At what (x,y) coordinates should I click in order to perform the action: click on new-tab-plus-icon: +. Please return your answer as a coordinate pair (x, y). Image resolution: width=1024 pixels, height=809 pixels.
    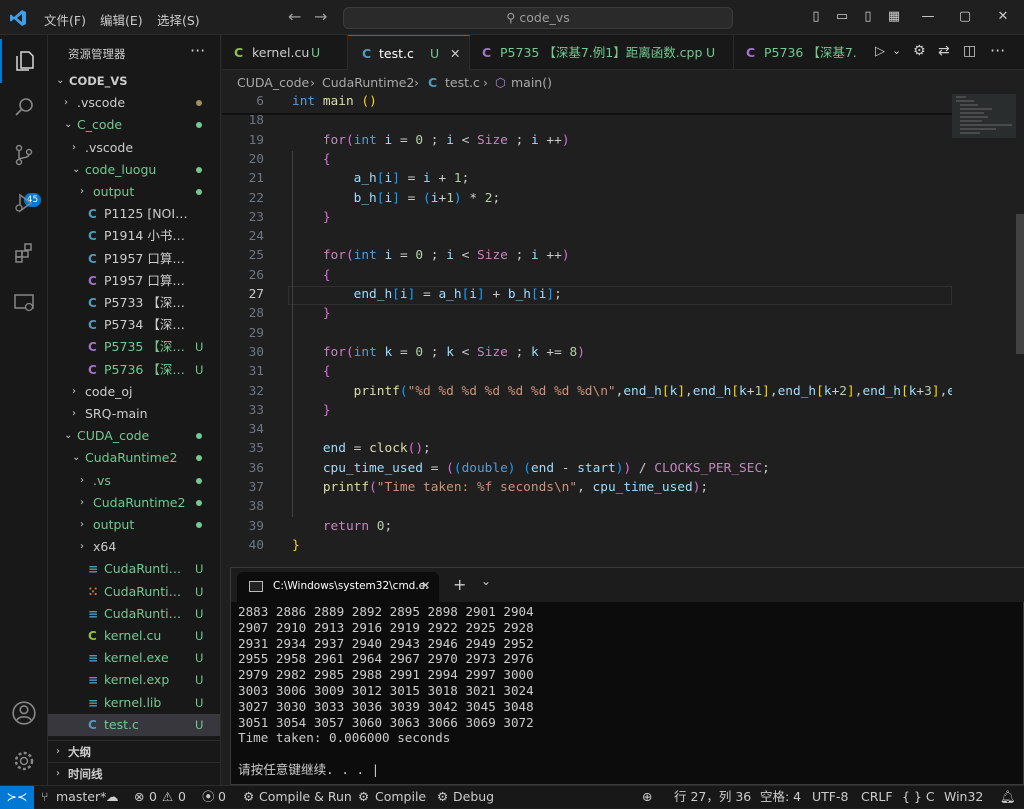
    Looking at the image, I should click on (459, 584).